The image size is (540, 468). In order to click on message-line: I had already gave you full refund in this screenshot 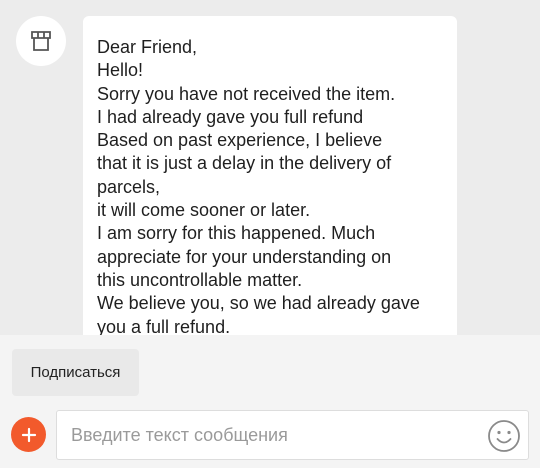, I will do `click(230, 116)`.